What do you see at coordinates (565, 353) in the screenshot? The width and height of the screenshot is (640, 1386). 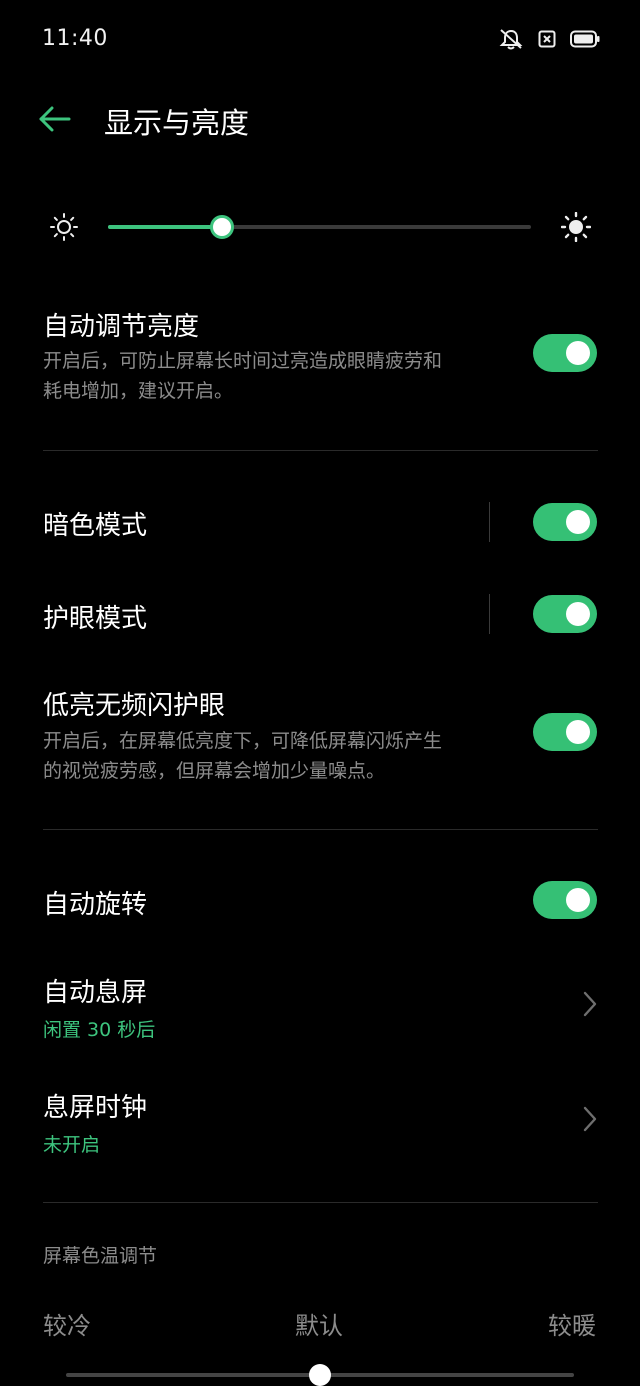 I see `auto-brightness-toggle` at bounding box center [565, 353].